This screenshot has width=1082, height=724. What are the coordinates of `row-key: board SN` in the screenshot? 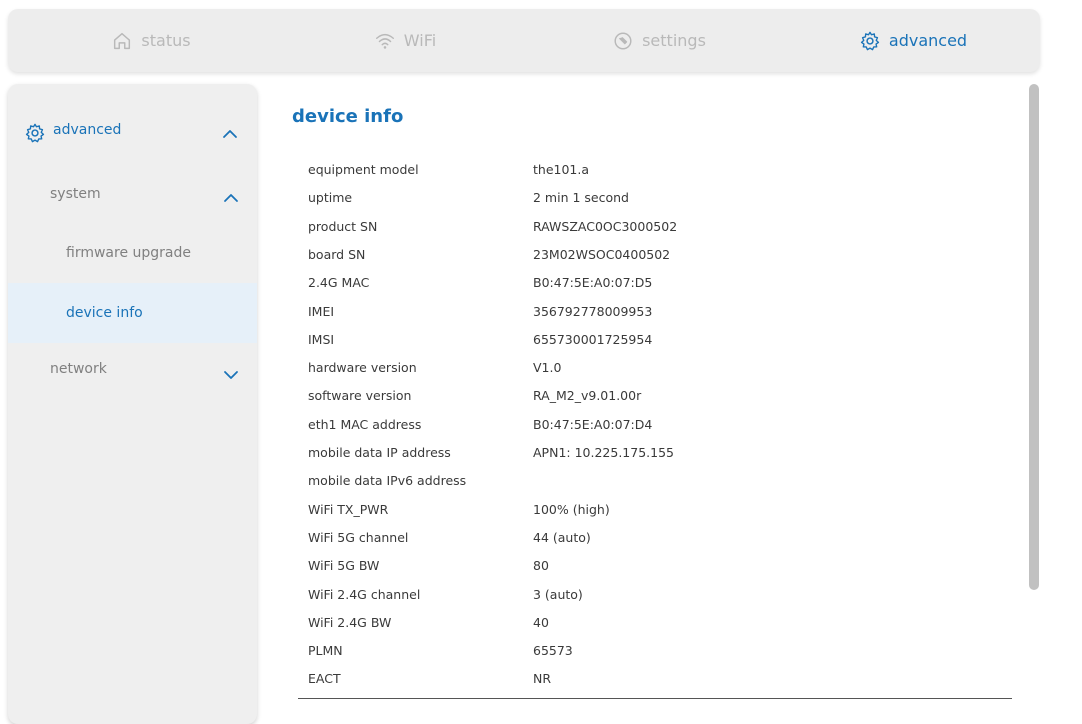 It's located at (337, 254).